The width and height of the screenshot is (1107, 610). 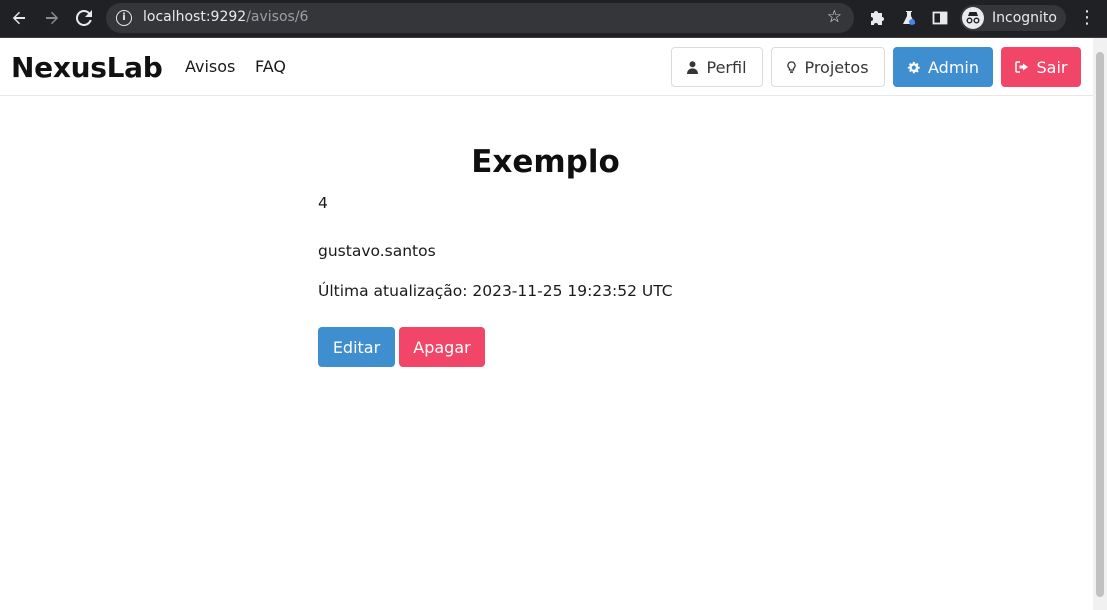 I want to click on brand-logo: NexusLab, so click(x=87, y=67).